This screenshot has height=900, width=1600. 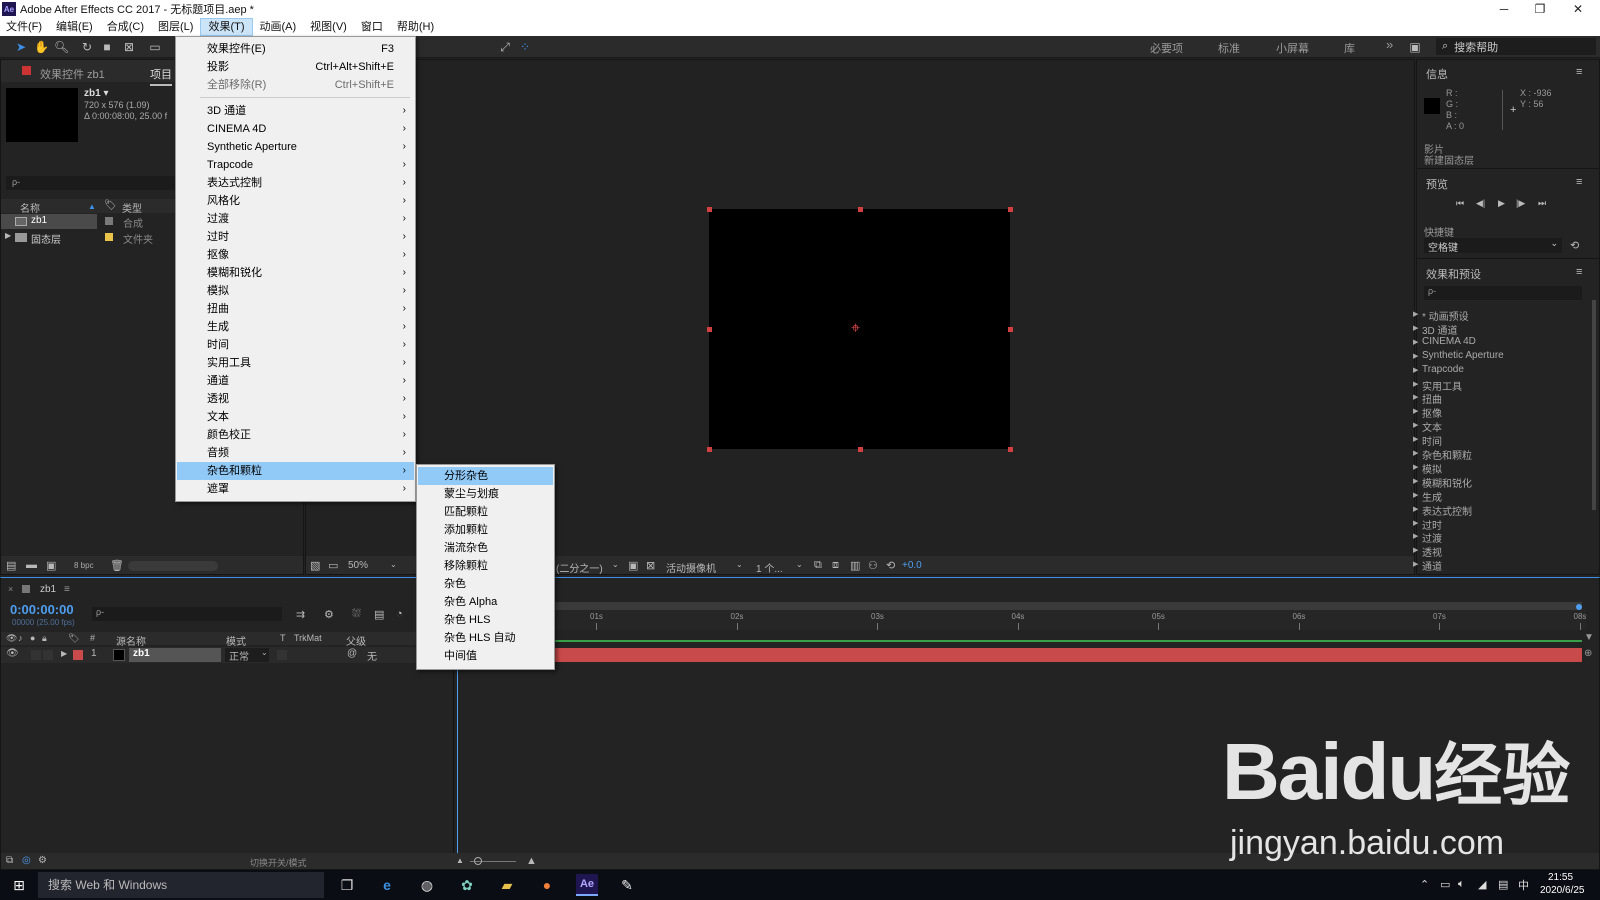 What do you see at coordinates (187, 614) in the screenshot?
I see `layer-search-input: ρ‑` at bounding box center [187, 614].